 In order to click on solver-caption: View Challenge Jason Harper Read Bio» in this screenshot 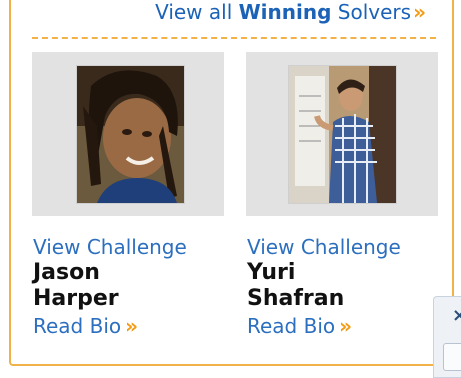, I will do `click(133, 287)`.